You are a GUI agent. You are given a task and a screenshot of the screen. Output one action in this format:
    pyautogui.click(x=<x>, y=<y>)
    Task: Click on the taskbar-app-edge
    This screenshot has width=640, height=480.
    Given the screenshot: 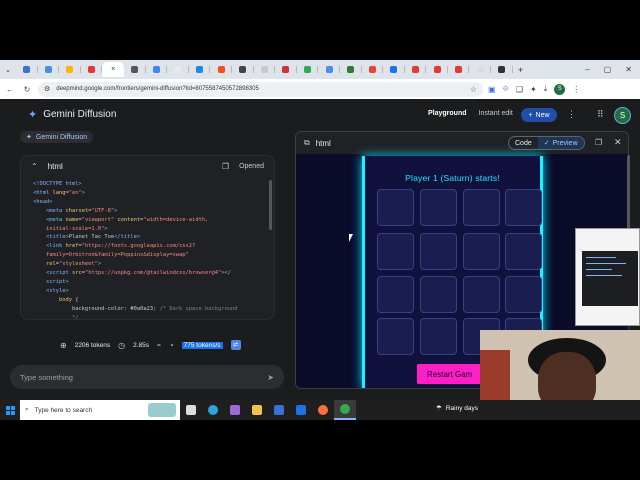 What is the action you would take?
    pyautogui.click(x=213, y=410)
    